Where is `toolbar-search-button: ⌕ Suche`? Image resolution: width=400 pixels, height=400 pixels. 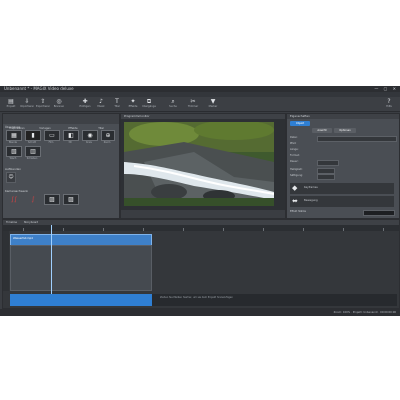
toolbar-search-button: ⌕ Suche is located at coordinates (173, 104).